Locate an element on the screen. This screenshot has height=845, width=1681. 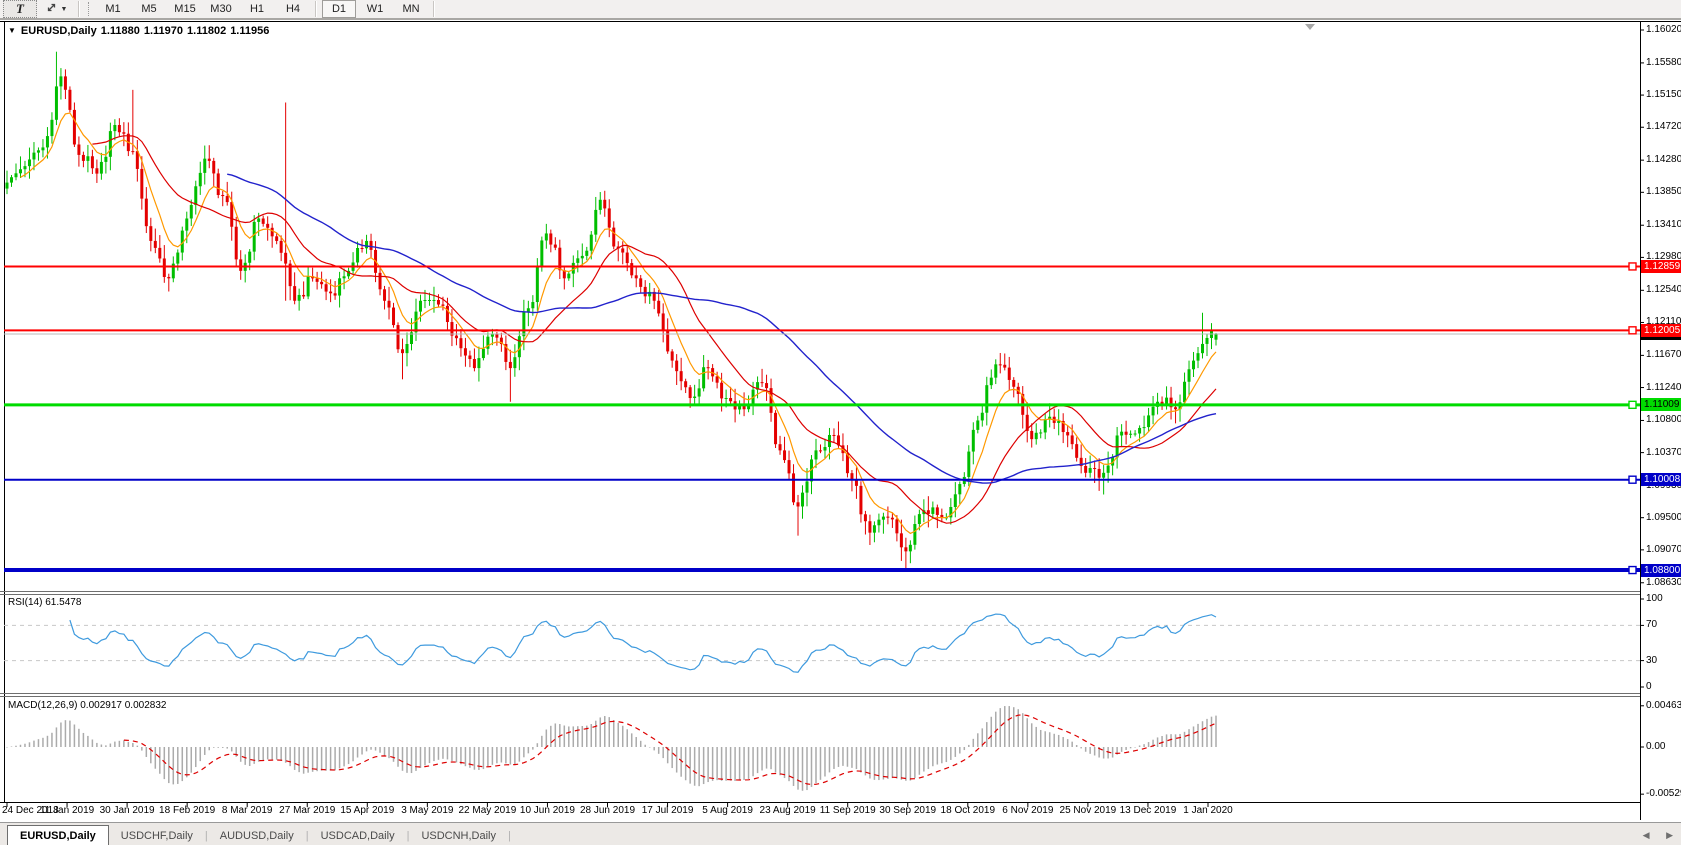
tab-eurusd: EURUSD,Daily is located at coordinates (58, 835).